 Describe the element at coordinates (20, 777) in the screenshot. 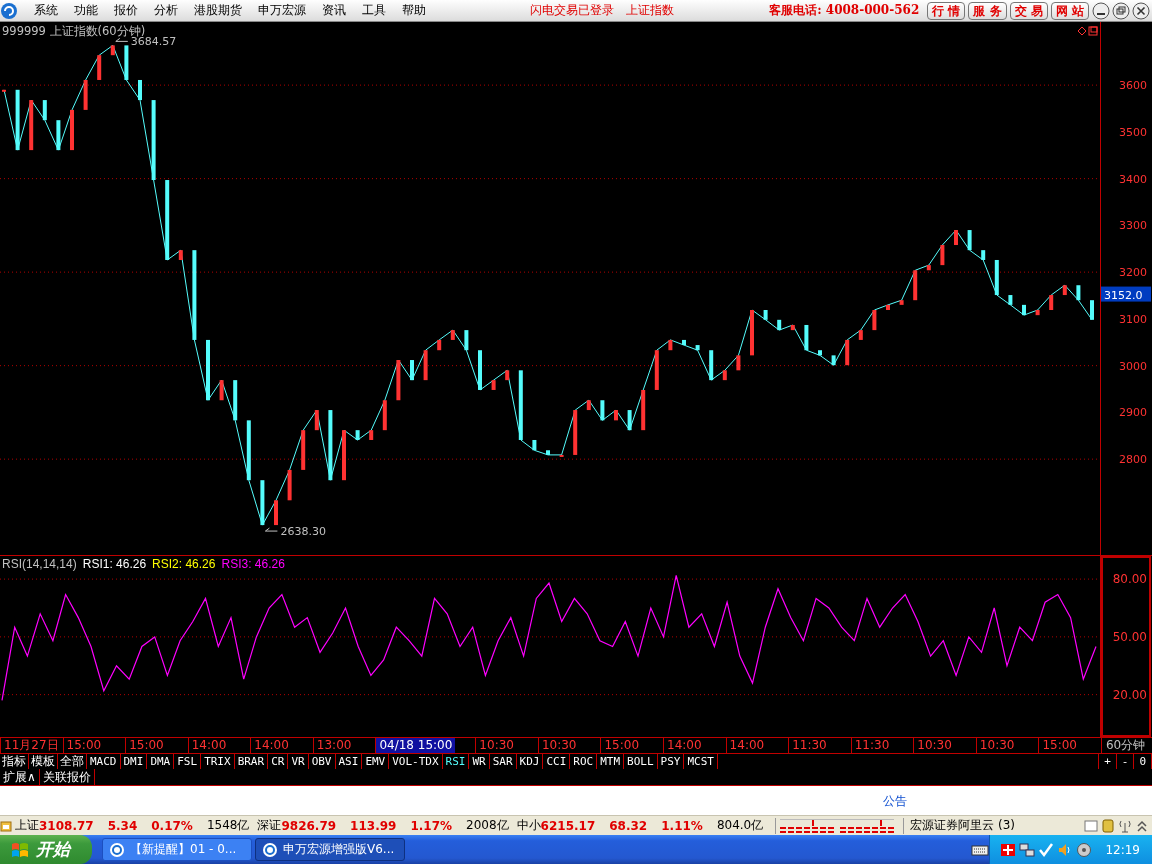

I see `extra-tab: 扩展∧` at that location.